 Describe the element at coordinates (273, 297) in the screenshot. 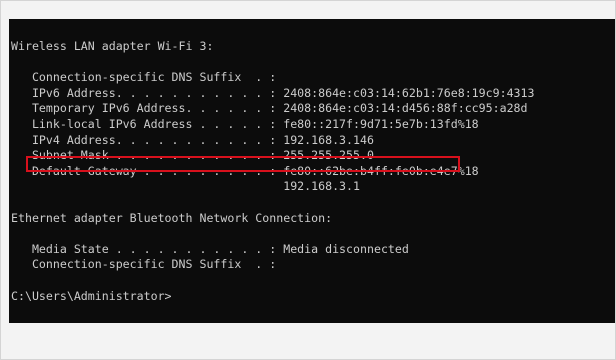

I see `command-prompt-line: C:\Users\Administrator>` at that location.